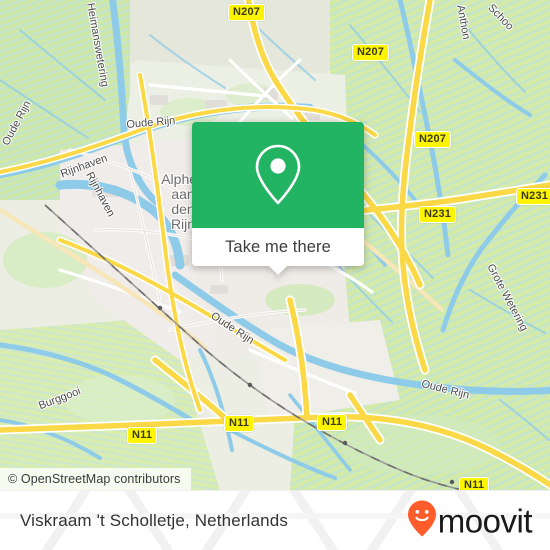 Image resolution: width=550 pixels, height=550 pixels. Describe the element at coordinates (154, 520) in the screenshot. I see `place-name: Viskraam 't Scholletje, Netherlands` at that location.